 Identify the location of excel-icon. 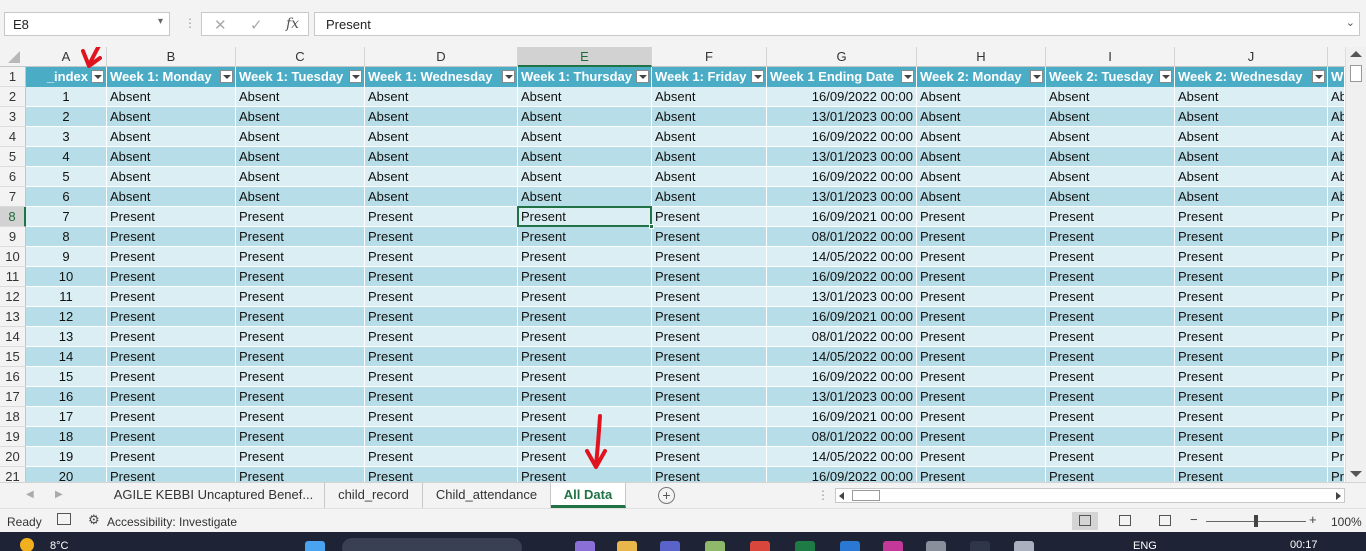
(805, 546).